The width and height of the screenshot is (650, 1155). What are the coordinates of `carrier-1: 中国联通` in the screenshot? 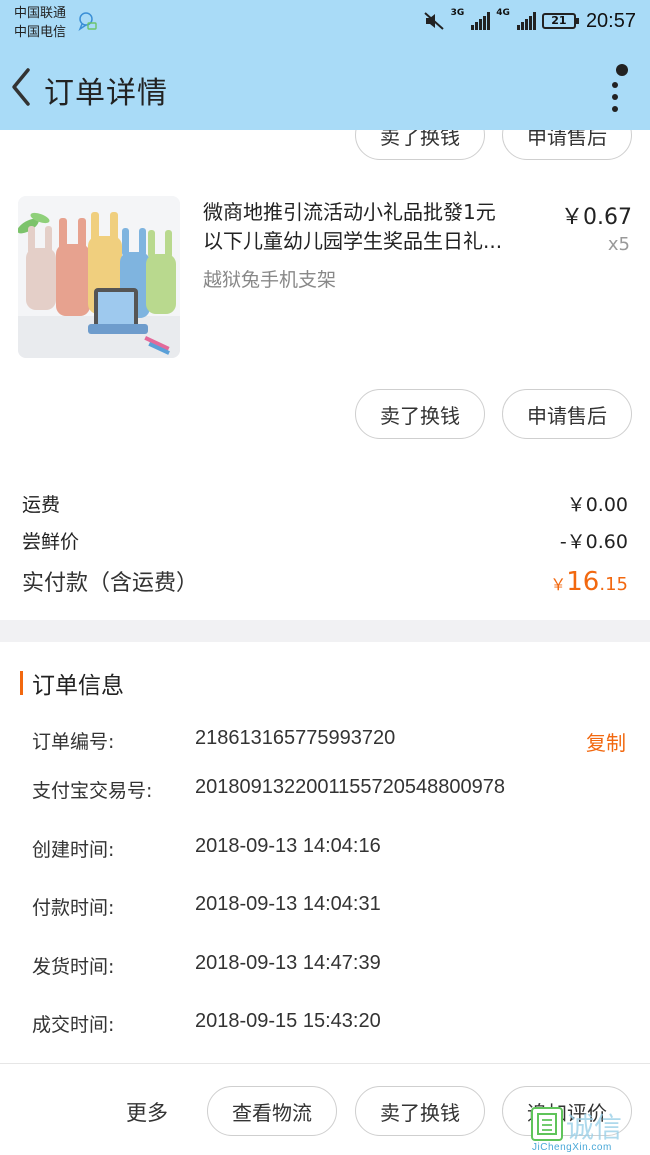 It's located at (40, 13).